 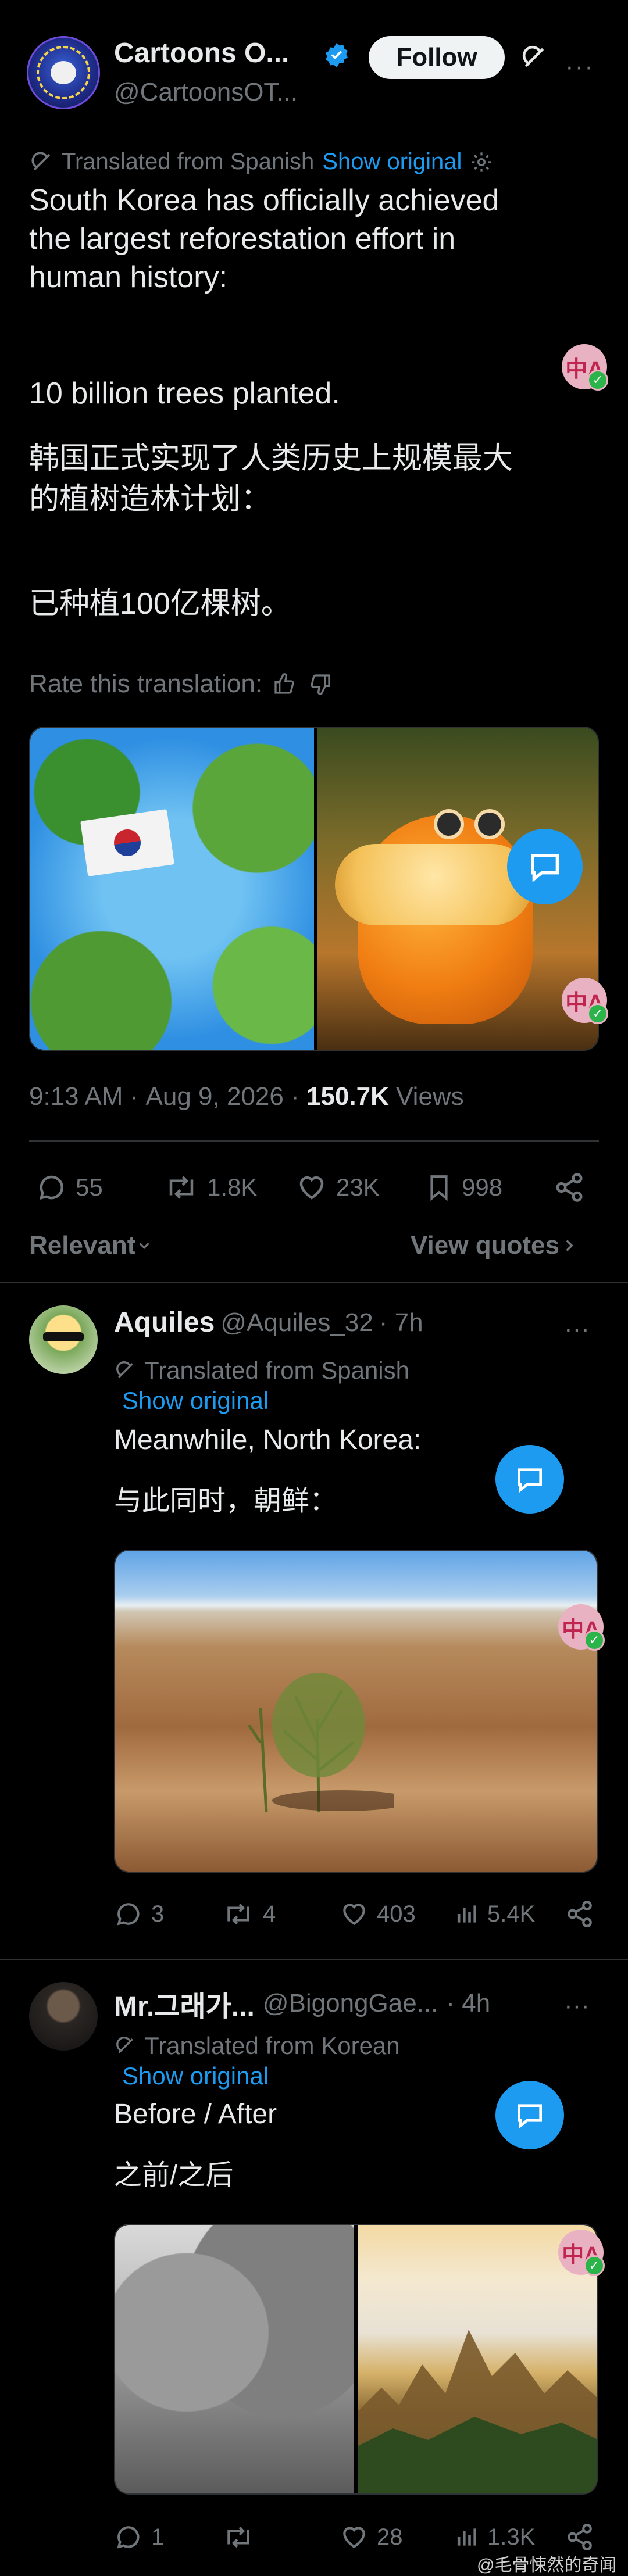 What do you see at coordinates (185, 394) in the screenshot?
I see `tweet-text-en-4: 10 billion trees planted.` at bounding box center [185, 394].